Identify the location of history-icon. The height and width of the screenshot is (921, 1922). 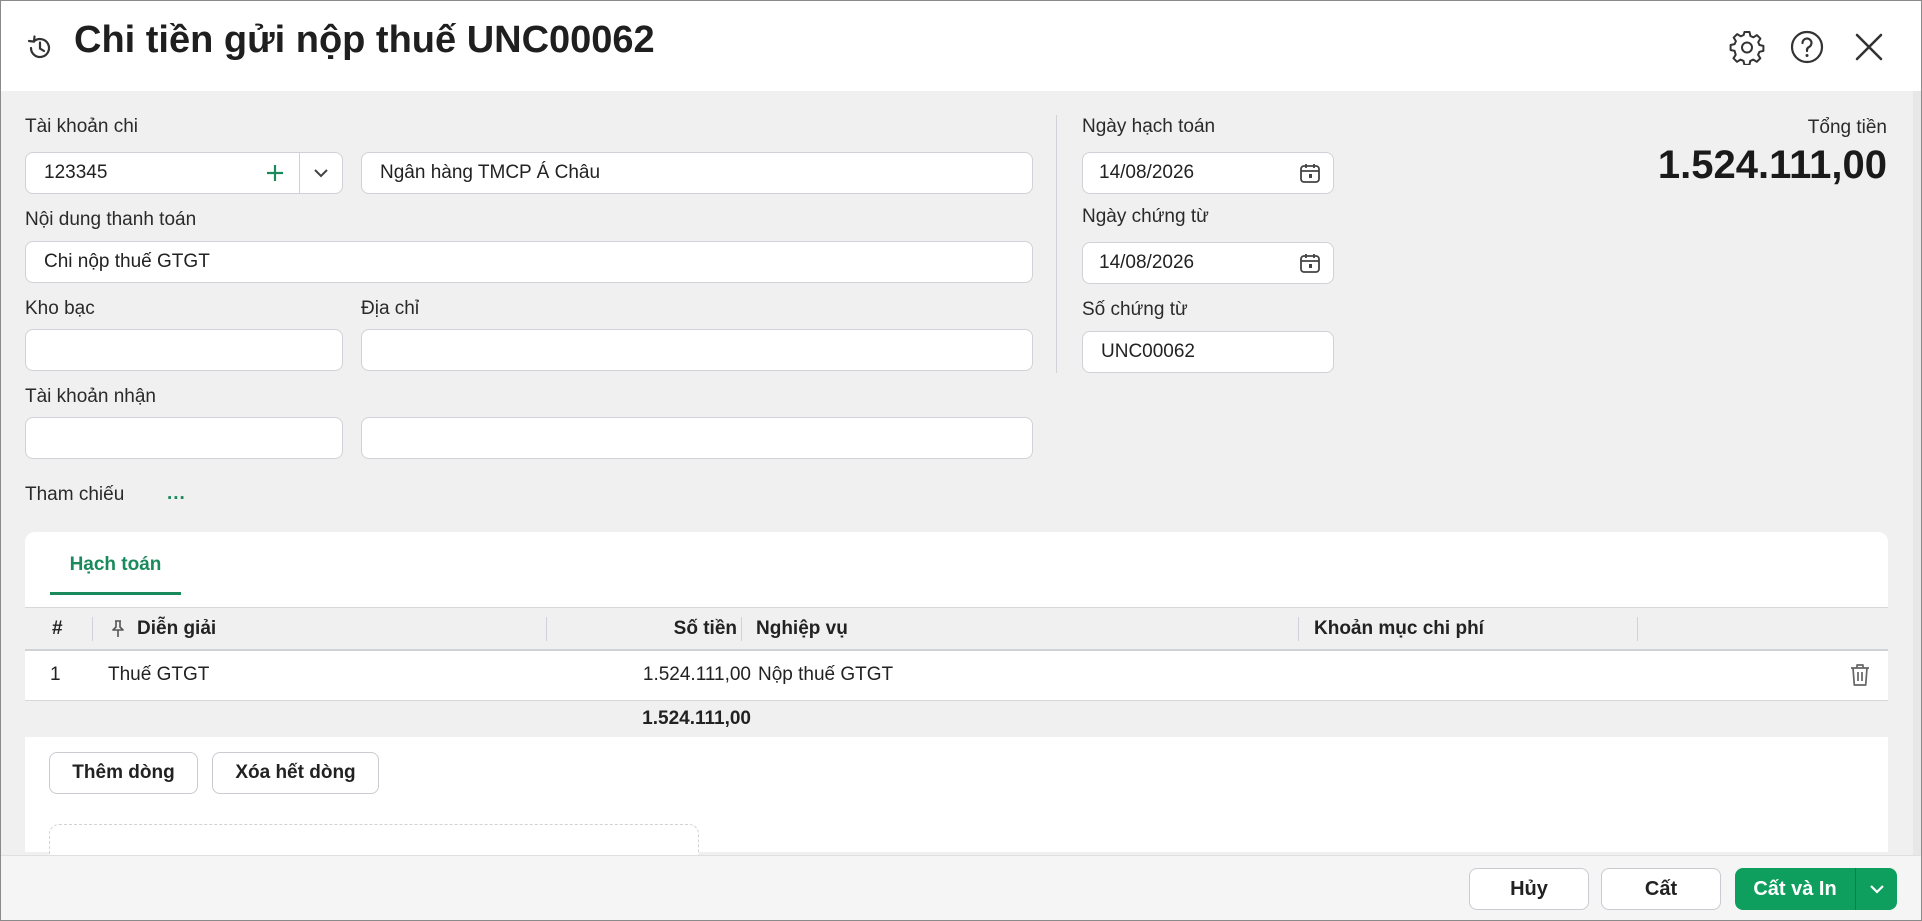
(40, 48).